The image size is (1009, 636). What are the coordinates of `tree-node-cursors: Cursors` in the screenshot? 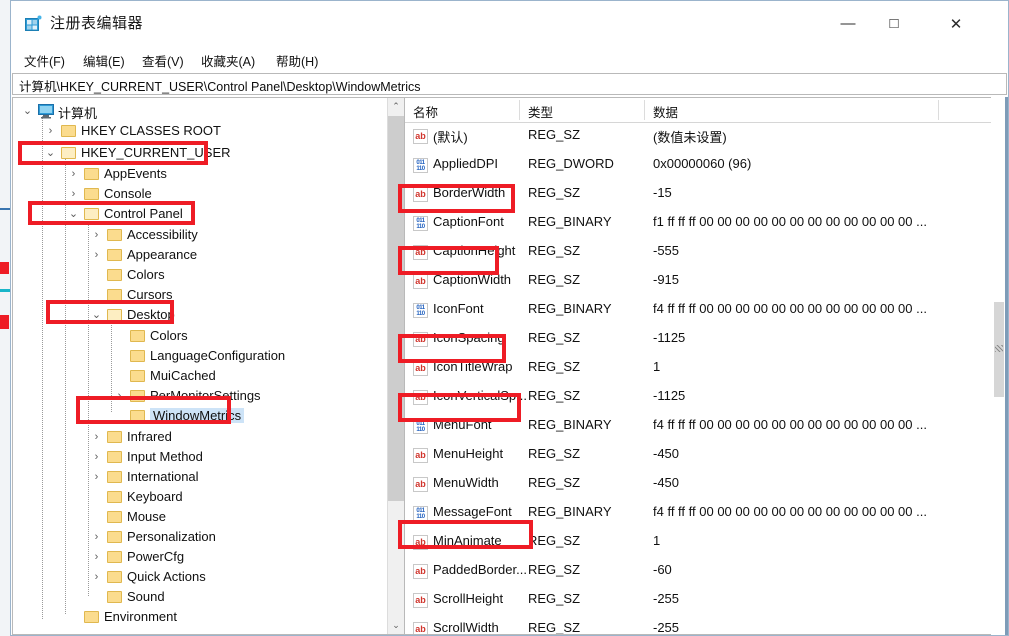 It's located at (208, 296).